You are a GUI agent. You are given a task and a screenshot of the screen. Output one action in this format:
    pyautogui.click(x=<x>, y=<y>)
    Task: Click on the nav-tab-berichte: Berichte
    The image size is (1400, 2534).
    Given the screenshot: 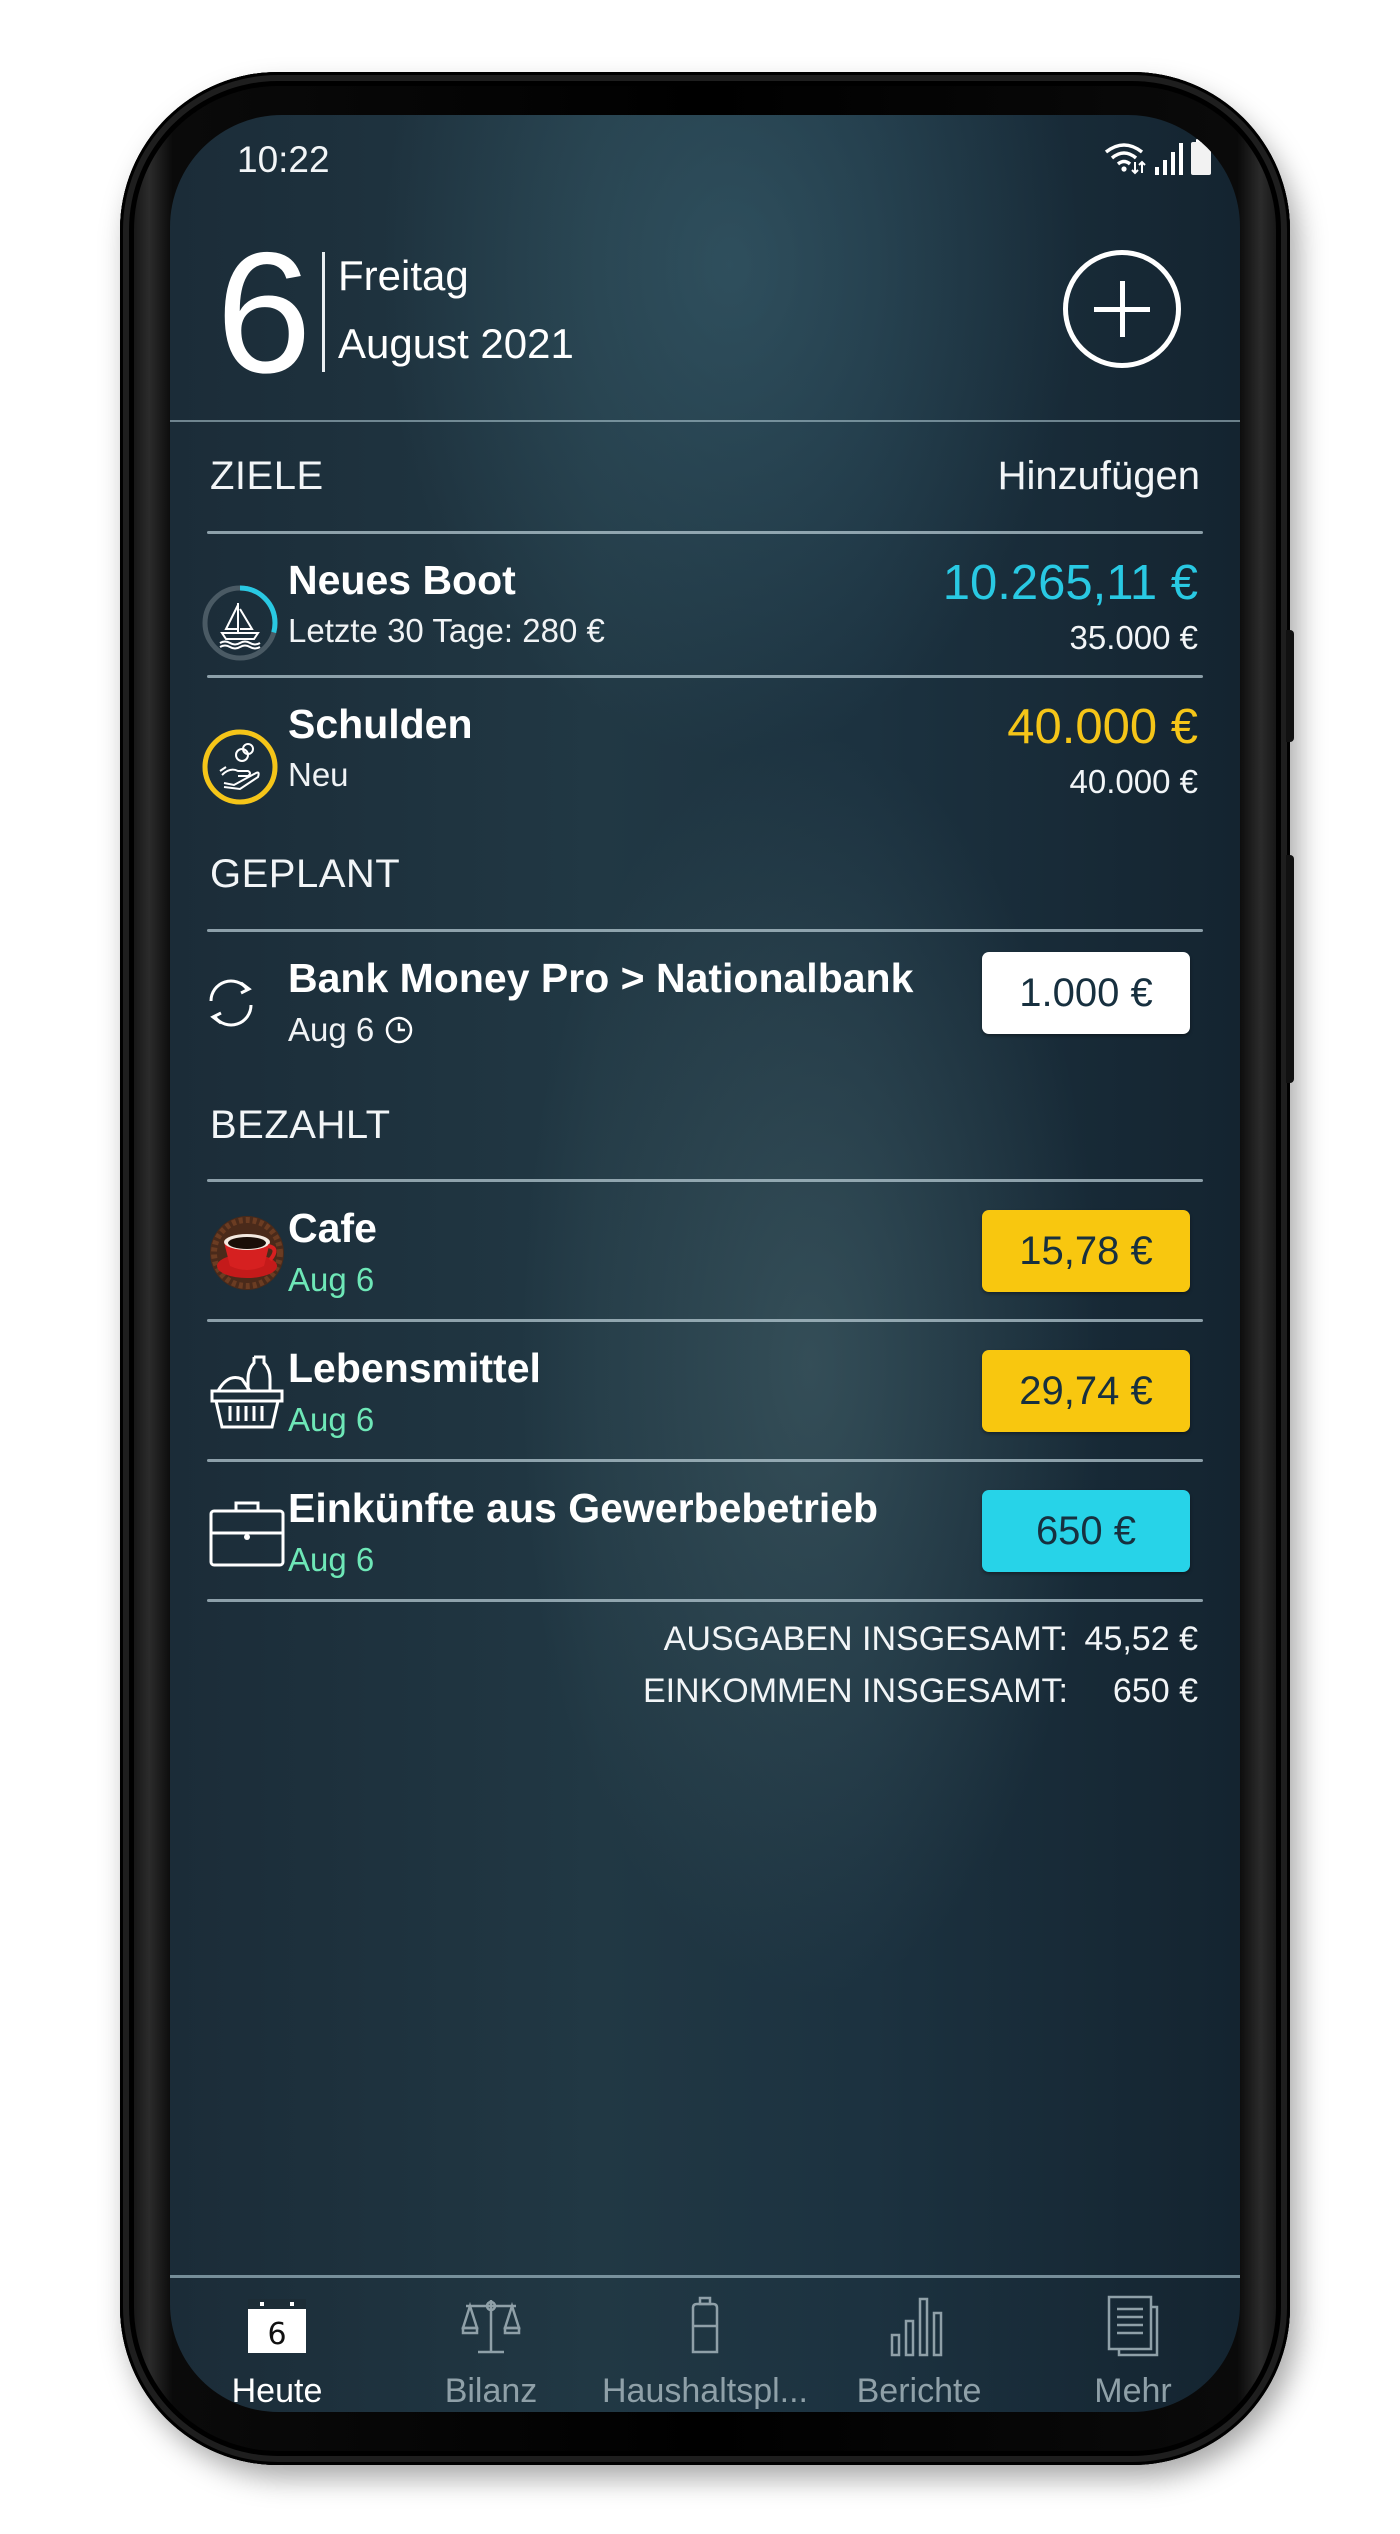 What is the action you would take?
    pyautogui.click(x=919, y=2345)
    